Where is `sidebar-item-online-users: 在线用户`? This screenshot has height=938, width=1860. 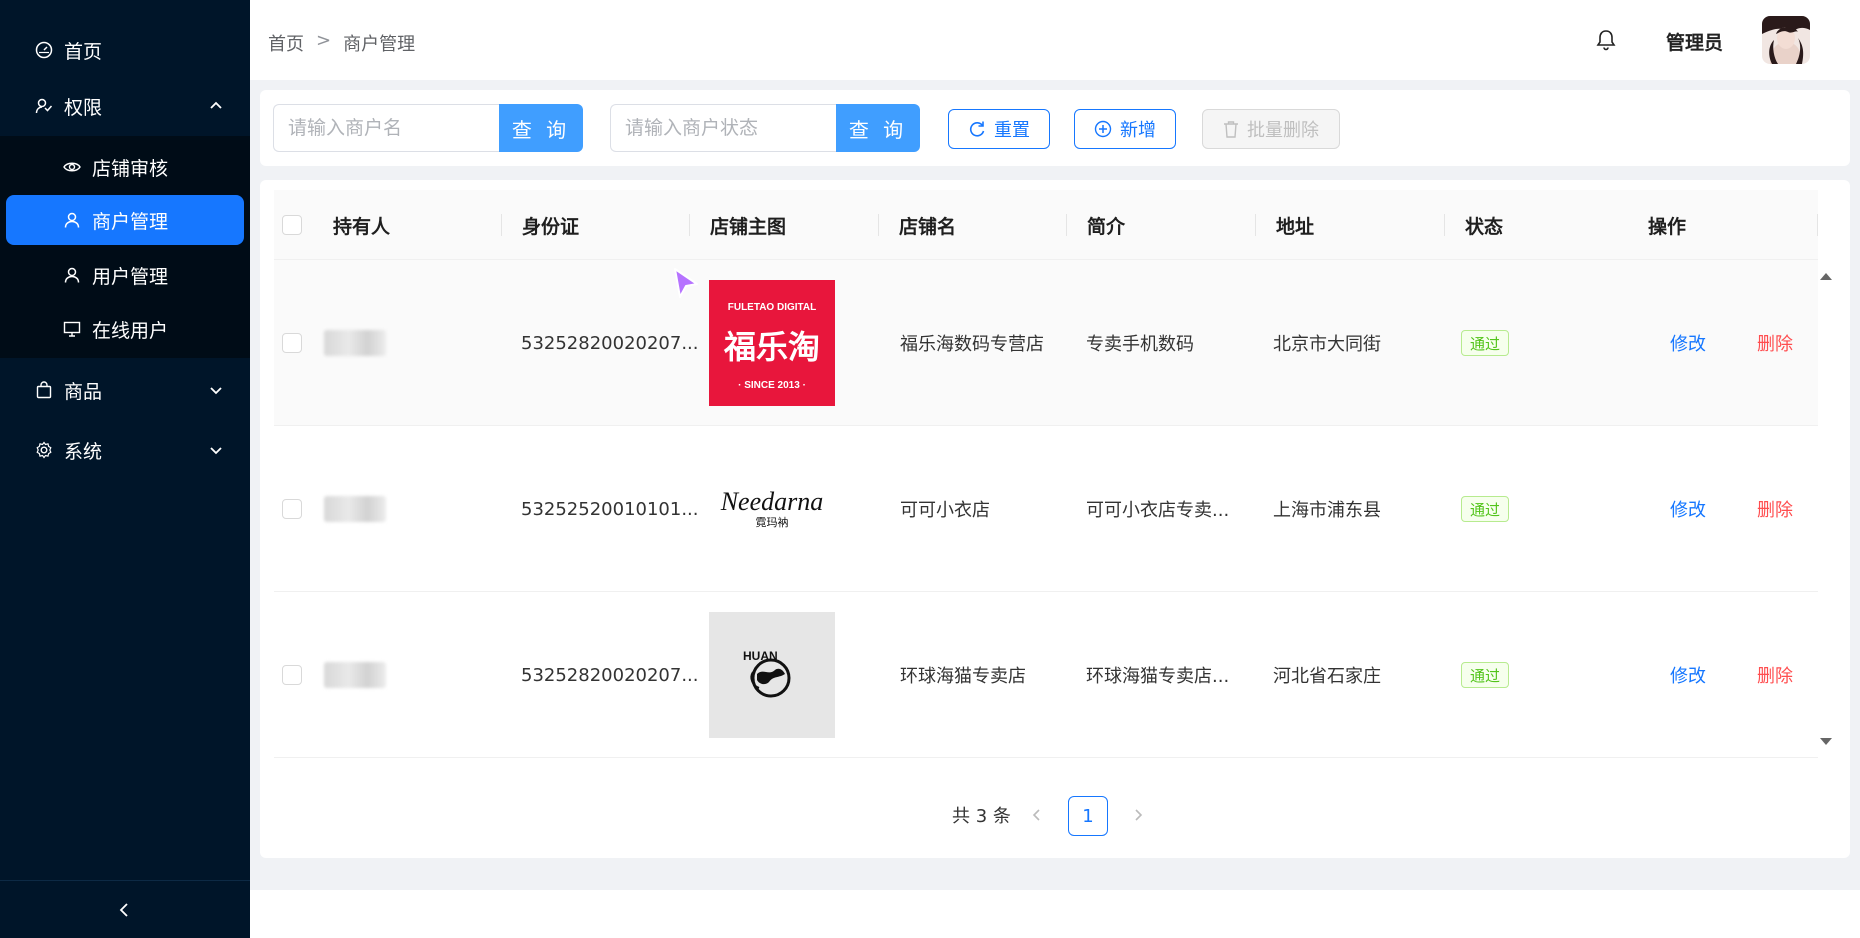
sidebar-item-online-users: 在线用户 is located at coordinates (125, 329).